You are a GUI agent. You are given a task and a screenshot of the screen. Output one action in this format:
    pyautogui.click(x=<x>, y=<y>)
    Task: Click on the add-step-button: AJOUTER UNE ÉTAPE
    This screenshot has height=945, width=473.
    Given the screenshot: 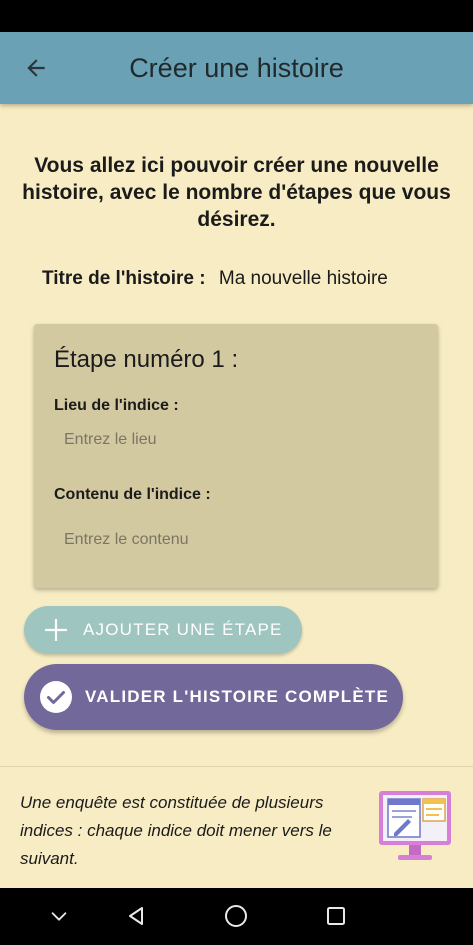 What is the action you would take?
    pyautogui.click(x=163, y=630)
    